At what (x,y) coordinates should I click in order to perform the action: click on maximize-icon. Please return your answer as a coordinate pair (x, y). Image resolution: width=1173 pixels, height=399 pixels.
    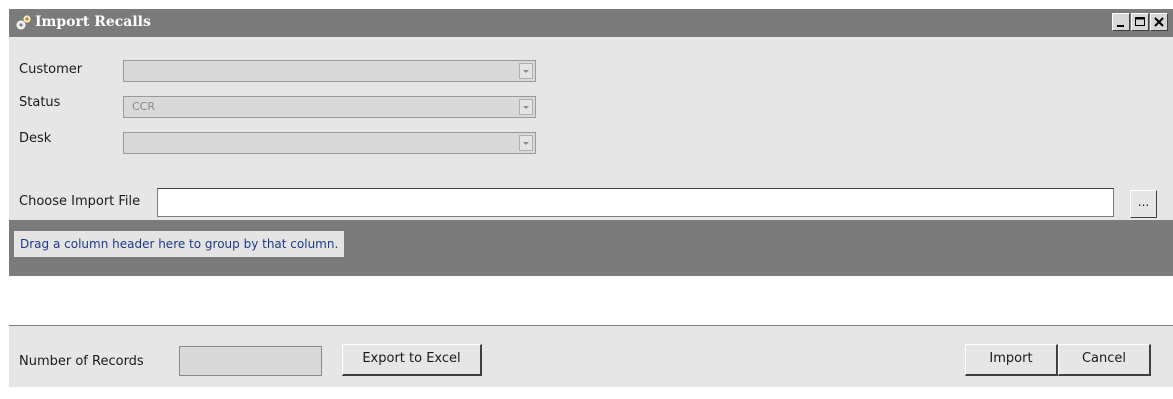
    Looking at the image, I should click on (1140, 21).